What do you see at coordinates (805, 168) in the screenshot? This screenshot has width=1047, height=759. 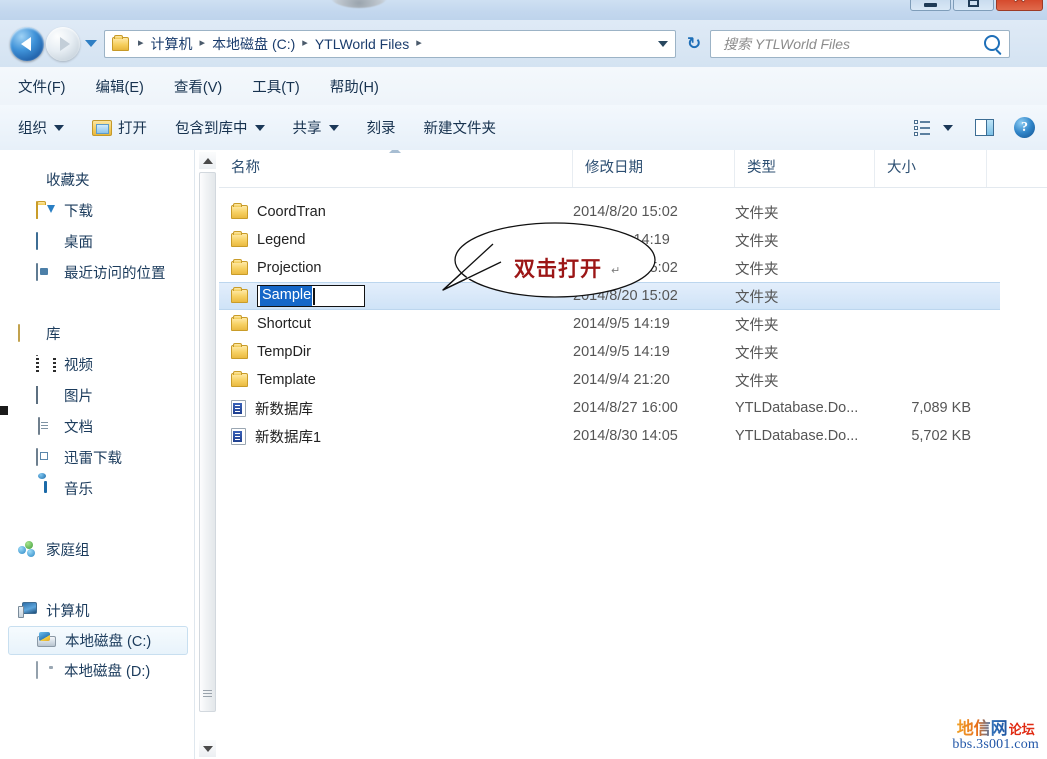 I see `column-header-type: 类型` at bounding box center [805, 168].